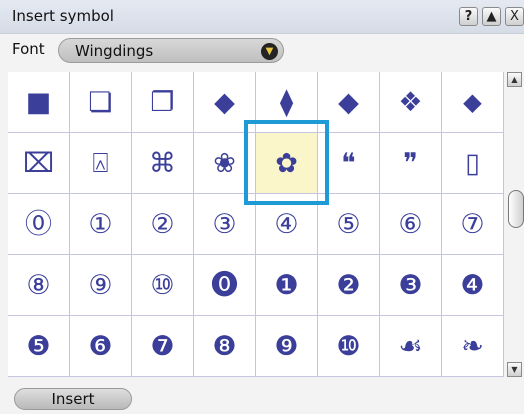 The height and width of the screenshot is (414, 524). What do you see at coordinates (349, 163) in the screenshot?
I see `symbol-cell-open-quote: ❝` at bounding box center [349, 163].